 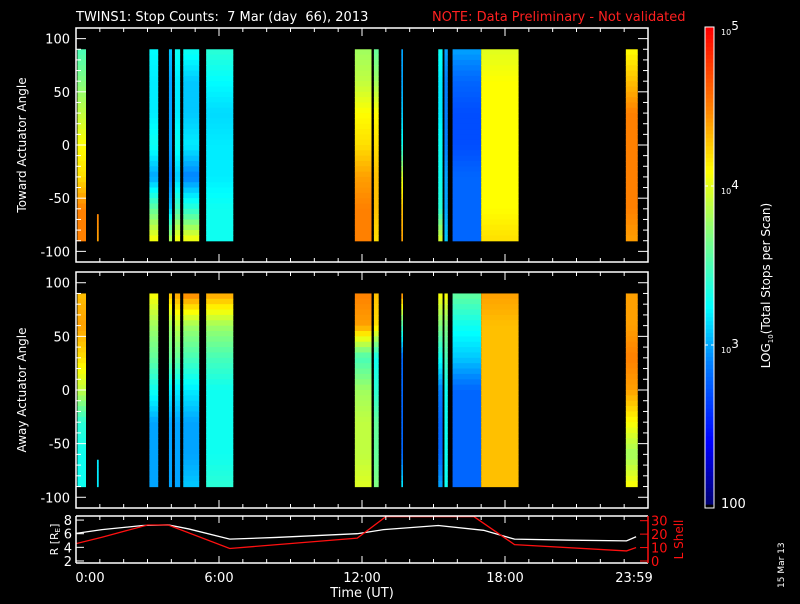 I want to click on y-tick-label: -50, so click(x=59, y=199).